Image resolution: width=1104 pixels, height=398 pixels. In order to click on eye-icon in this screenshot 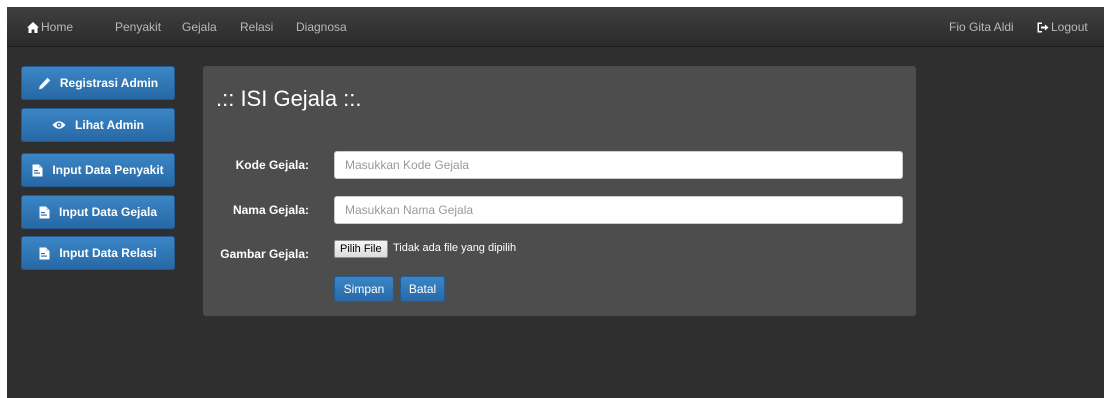, I will do `click(59, 125)`.